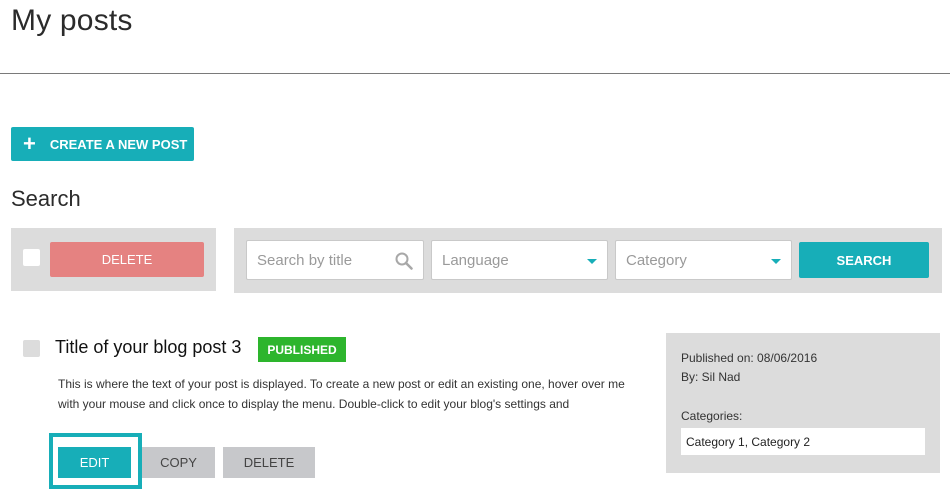  I want to click on copy-post-button: COPY, so click(178, 462).